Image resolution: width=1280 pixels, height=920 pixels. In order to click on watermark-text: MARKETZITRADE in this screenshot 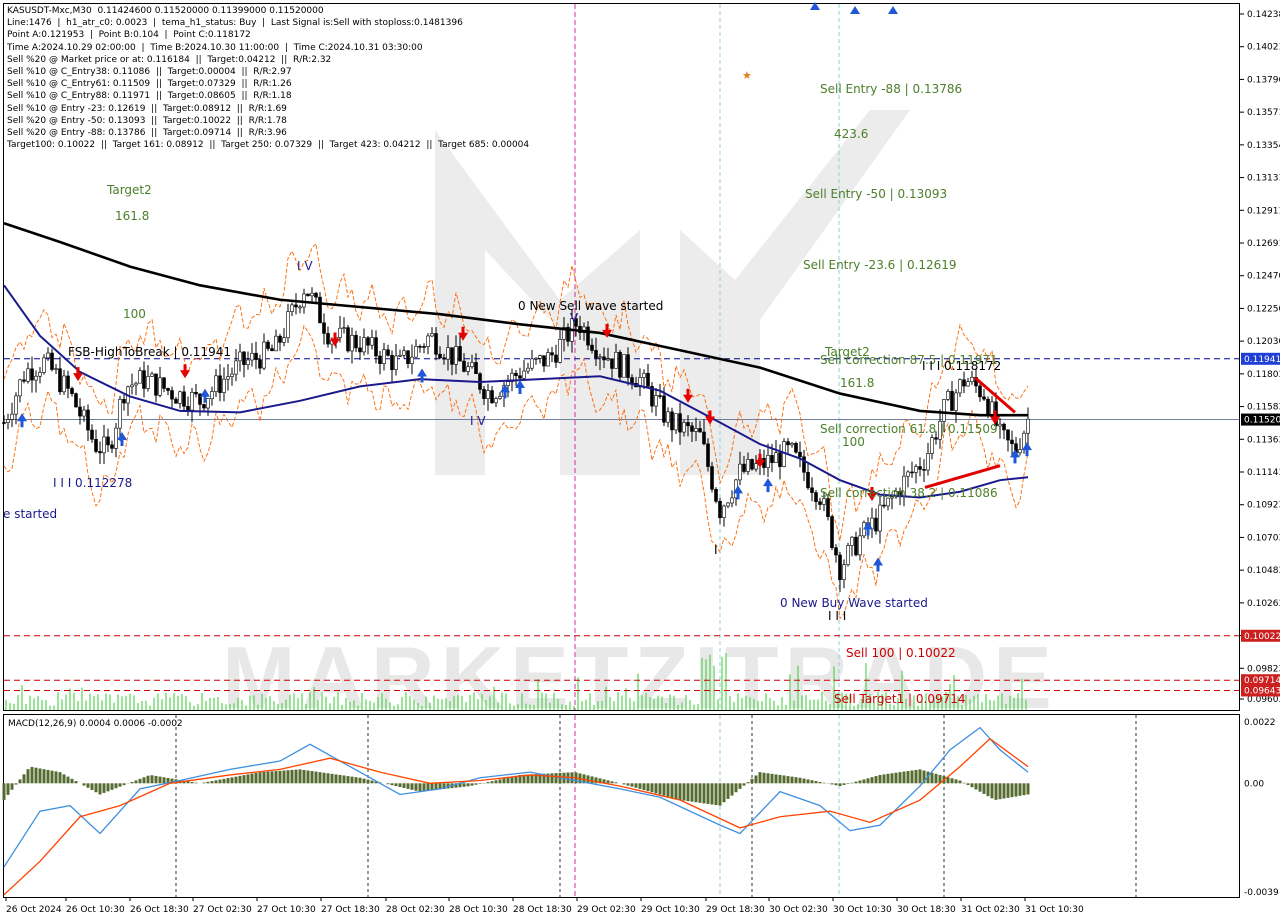, I will do `click(640, 677)`.